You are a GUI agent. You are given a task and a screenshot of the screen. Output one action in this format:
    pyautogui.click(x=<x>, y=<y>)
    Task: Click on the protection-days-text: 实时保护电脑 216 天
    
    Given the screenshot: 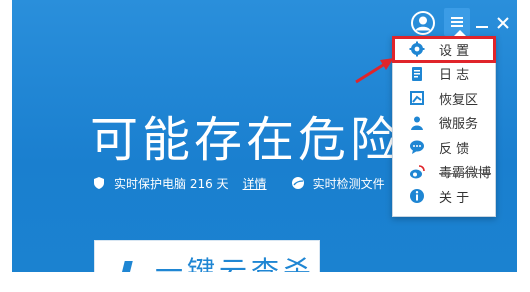 What is the action you would take?
    pyautogui.click(x=171, y=183)
    